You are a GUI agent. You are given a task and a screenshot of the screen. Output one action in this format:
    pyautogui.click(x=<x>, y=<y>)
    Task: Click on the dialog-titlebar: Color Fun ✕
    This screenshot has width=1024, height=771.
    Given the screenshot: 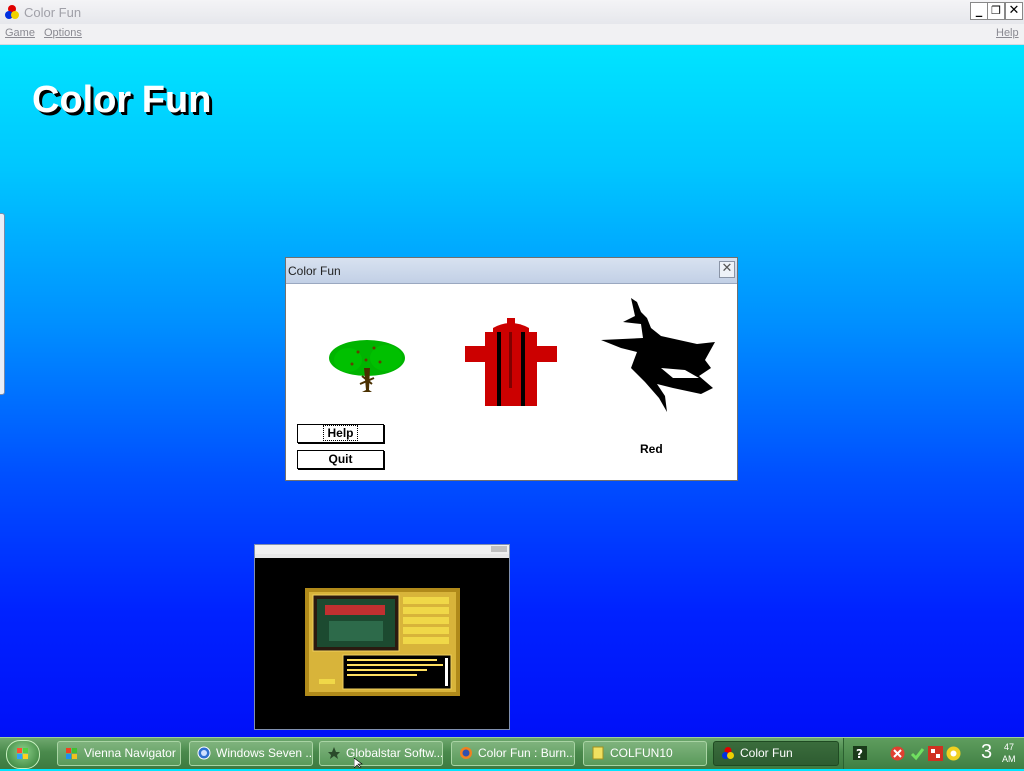 What is the action you would take?
    pyautogui.click(x=511, y=271)
    